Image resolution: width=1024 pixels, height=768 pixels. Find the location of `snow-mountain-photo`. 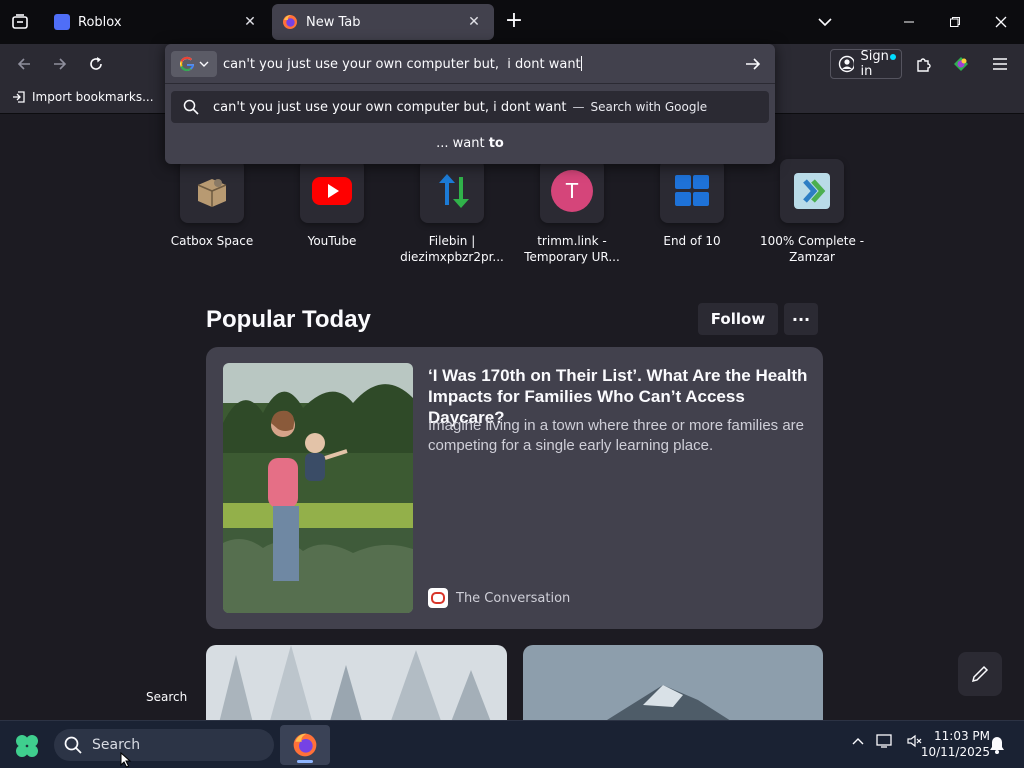

snow-mountain-photo is located at coordinates (673, 682).